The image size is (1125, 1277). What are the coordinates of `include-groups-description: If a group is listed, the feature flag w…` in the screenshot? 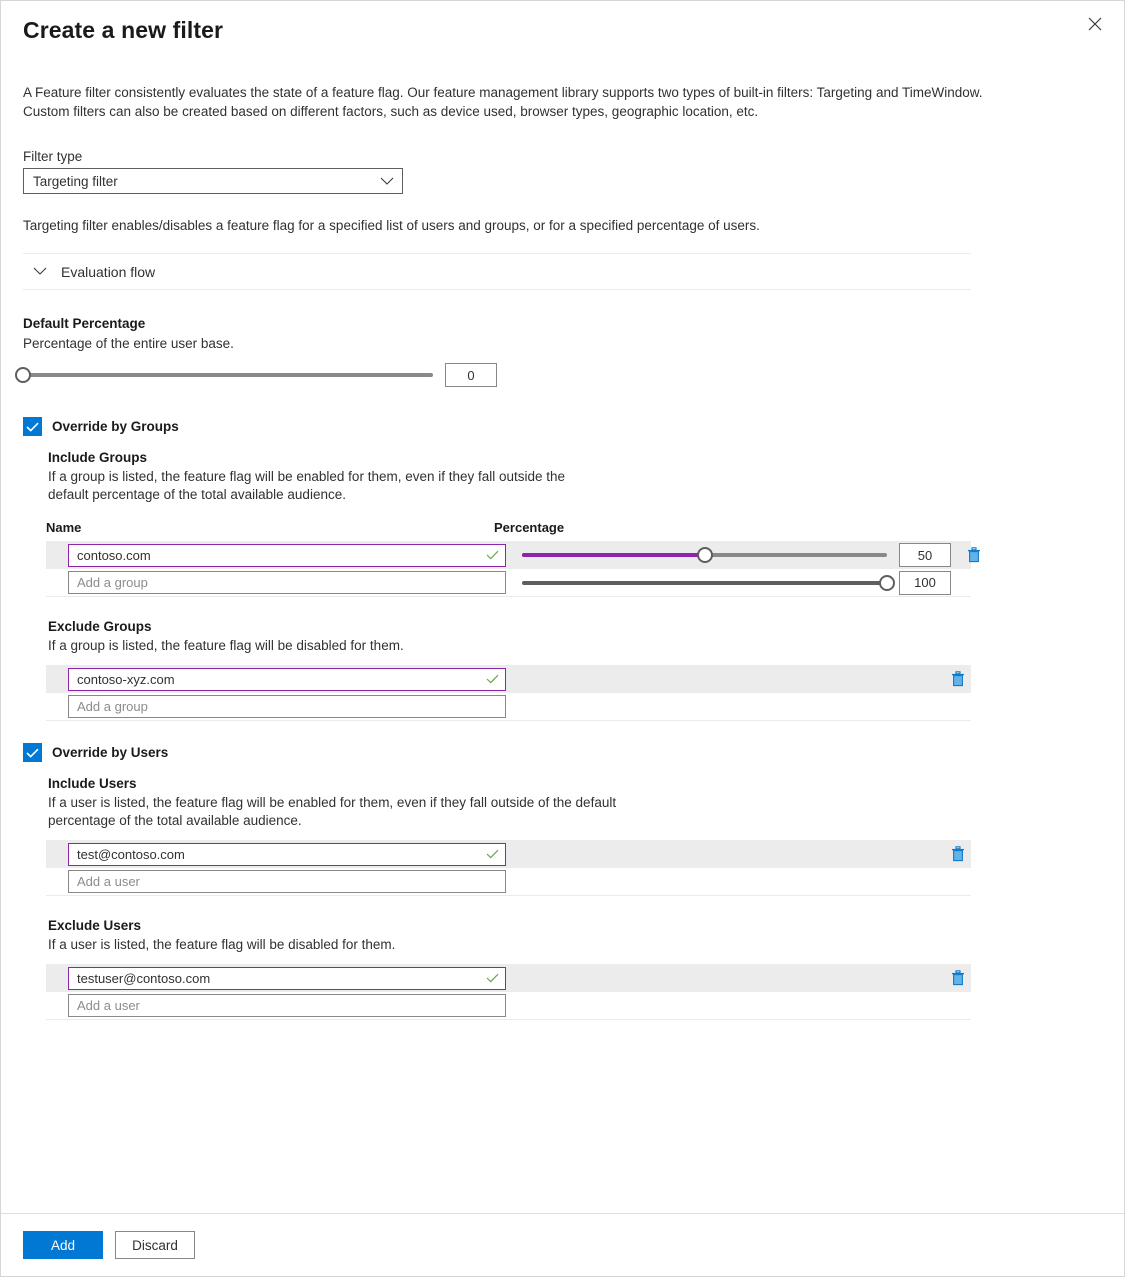 It's located at (307, 485).